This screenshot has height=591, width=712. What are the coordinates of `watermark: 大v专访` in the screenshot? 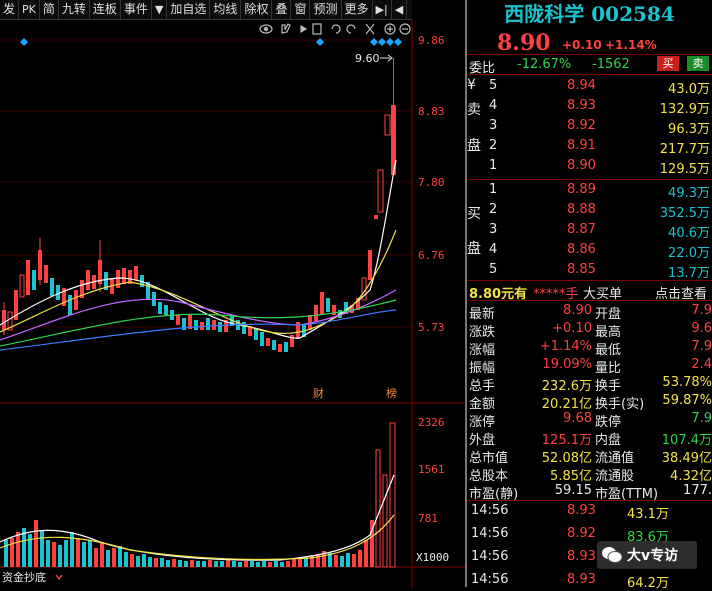 It's located at (647, 555).